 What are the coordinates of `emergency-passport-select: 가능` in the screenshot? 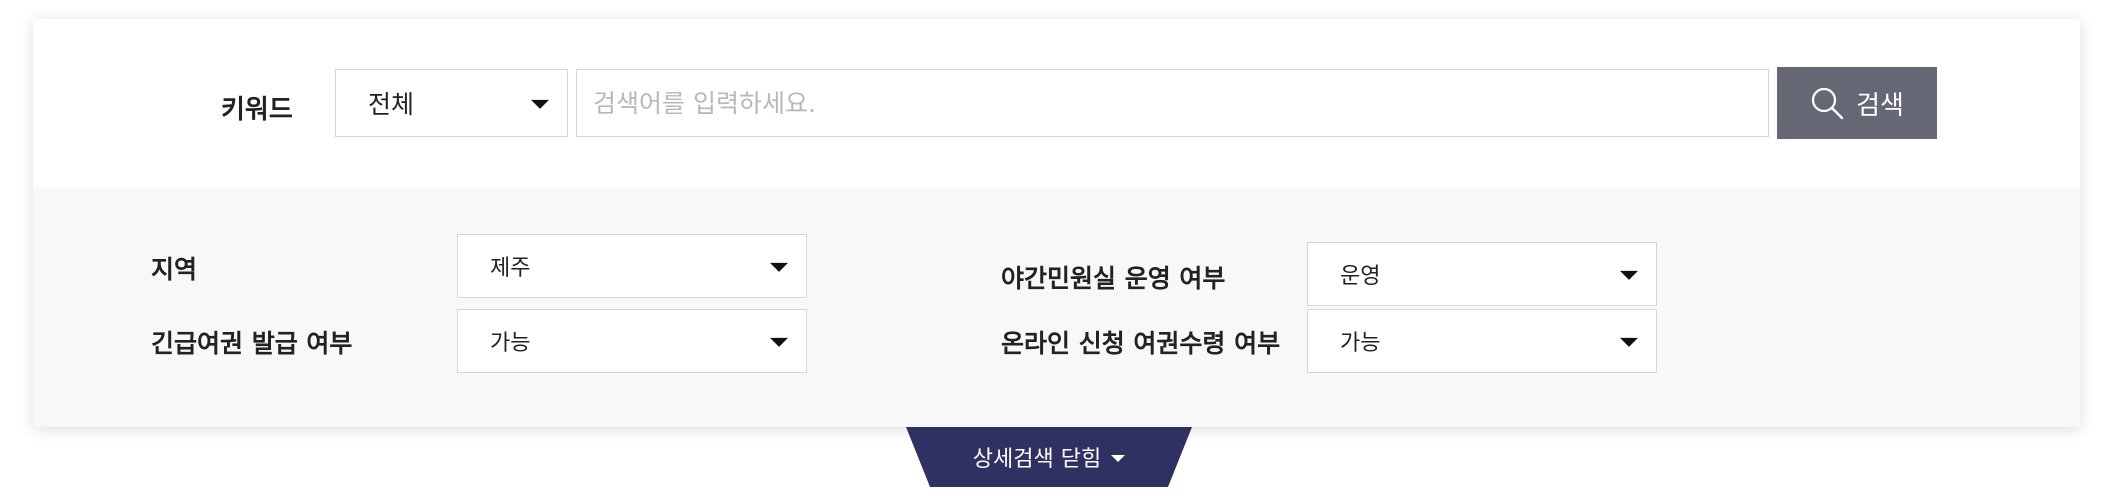 It's located at (632, 341).